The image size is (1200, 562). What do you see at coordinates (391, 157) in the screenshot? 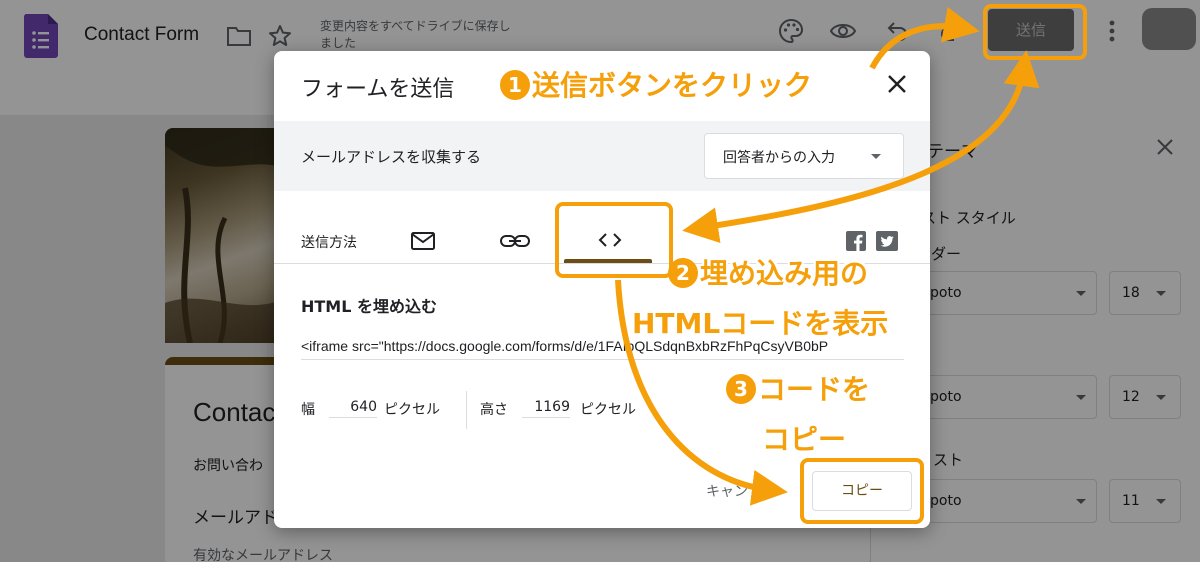
I see `collect-email-label: メールアドレスを収集する` at bounding box center [391, 157].